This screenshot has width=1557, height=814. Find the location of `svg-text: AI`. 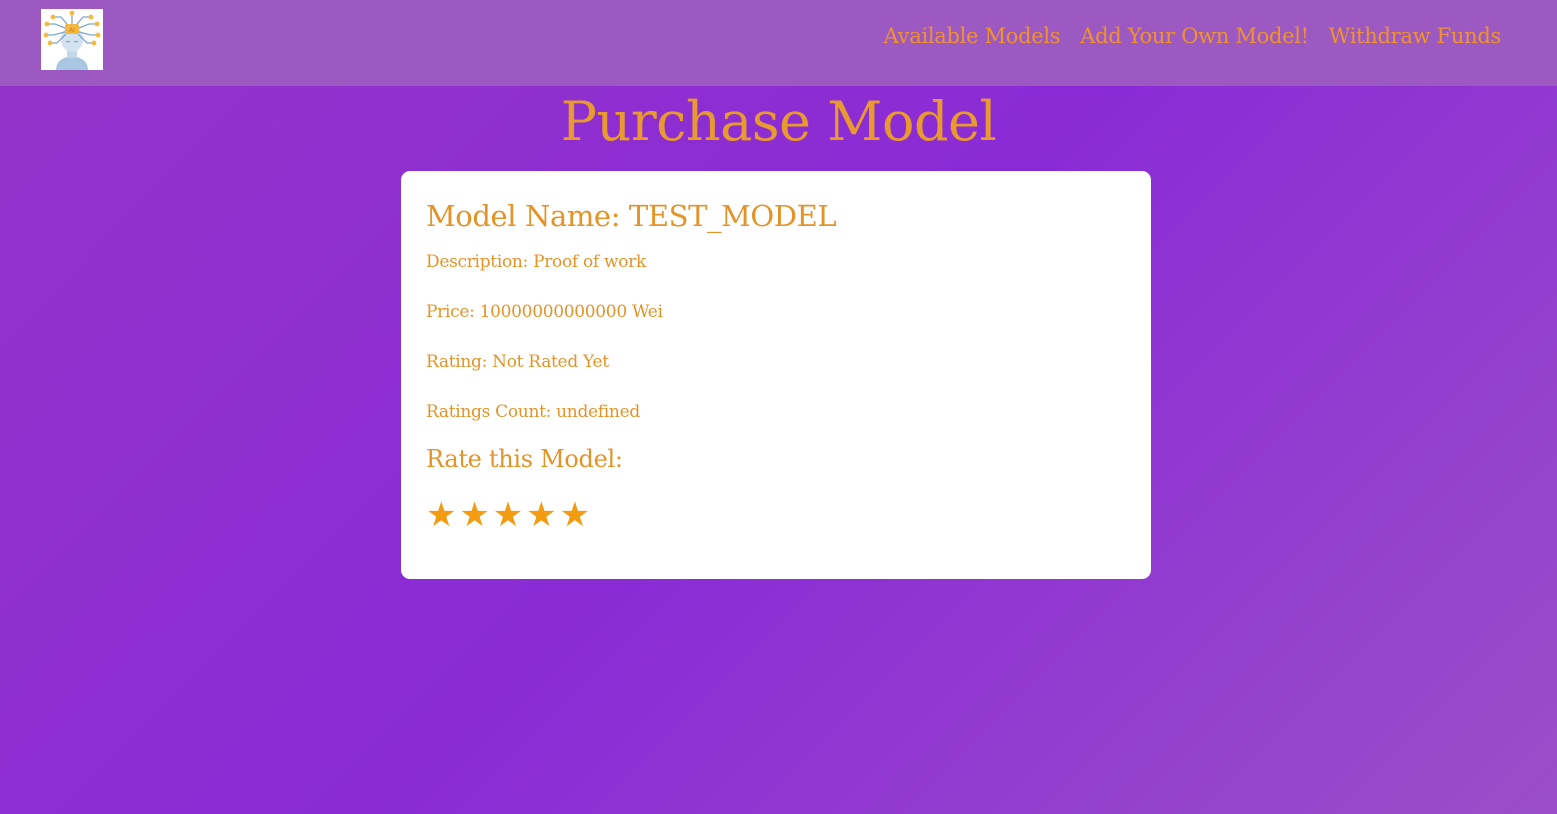

svg-text: AI is located at coordinates (72, 30).